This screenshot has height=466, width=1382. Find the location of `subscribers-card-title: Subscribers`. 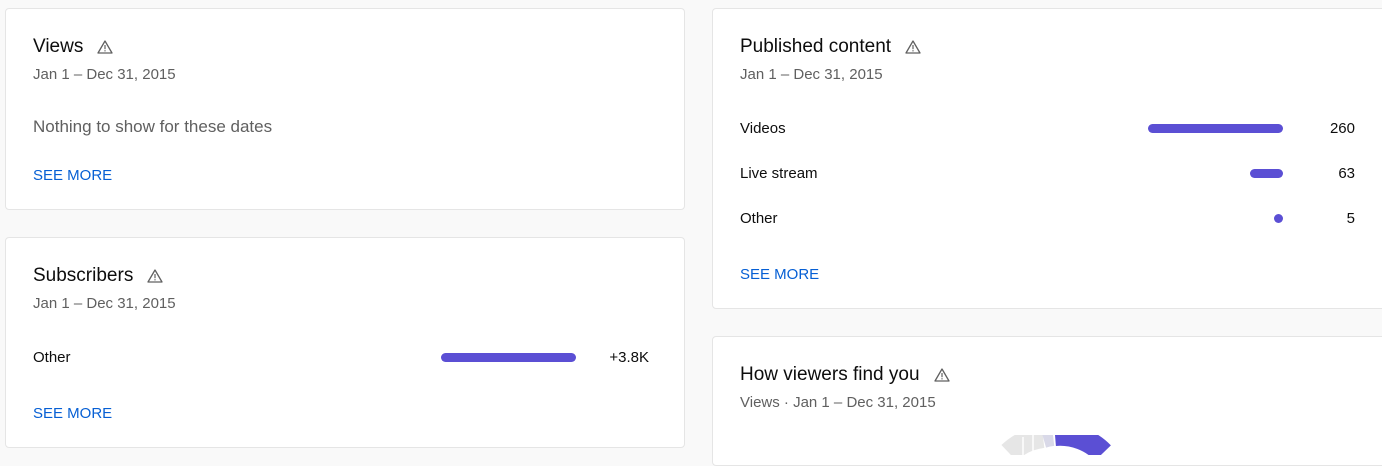

subscribers-card-title: Subscribers is located at coordinates (98, 276).